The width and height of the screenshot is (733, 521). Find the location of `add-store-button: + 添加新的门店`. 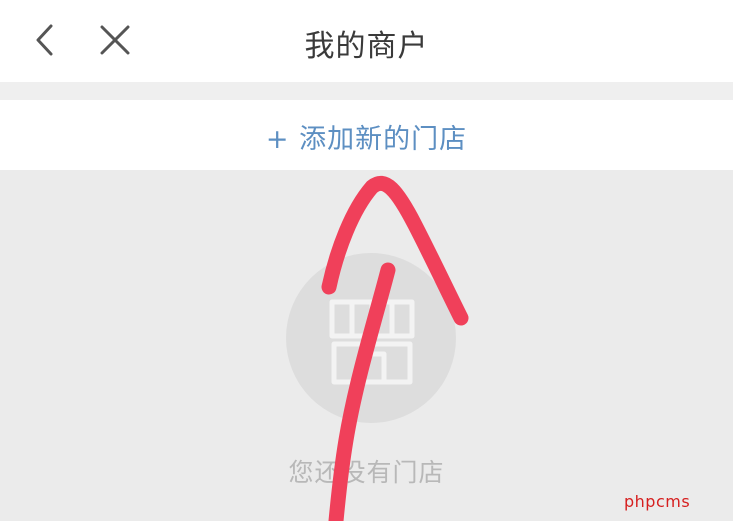

add-store-button: + 添加新的门店 is located at coordinates (366, 135).